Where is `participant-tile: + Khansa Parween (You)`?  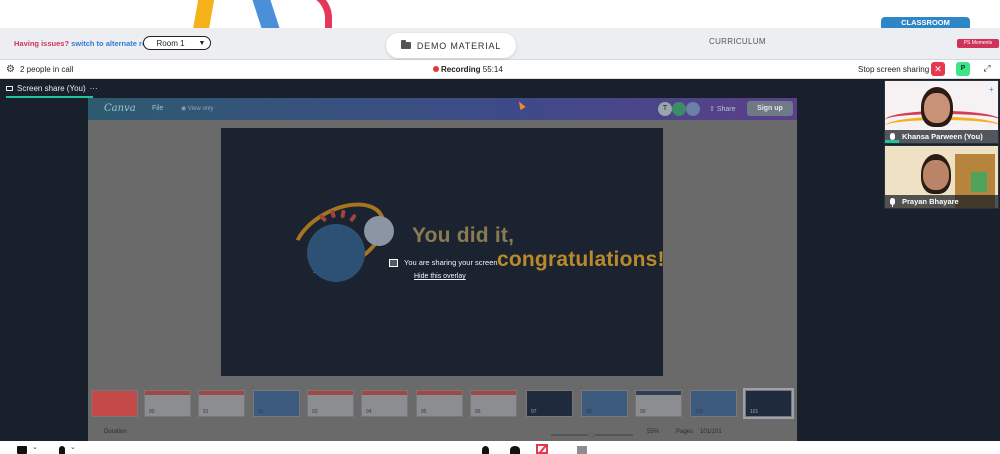
participant-tile: + Khansa Parween (You) is located at coordinates (941, 112).